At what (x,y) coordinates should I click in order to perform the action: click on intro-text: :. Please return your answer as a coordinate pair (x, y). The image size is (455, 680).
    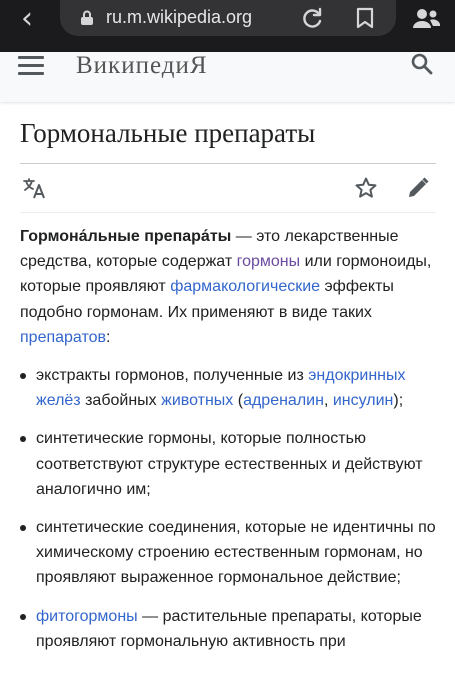
    Looking at the image, I should click on (108, 337).